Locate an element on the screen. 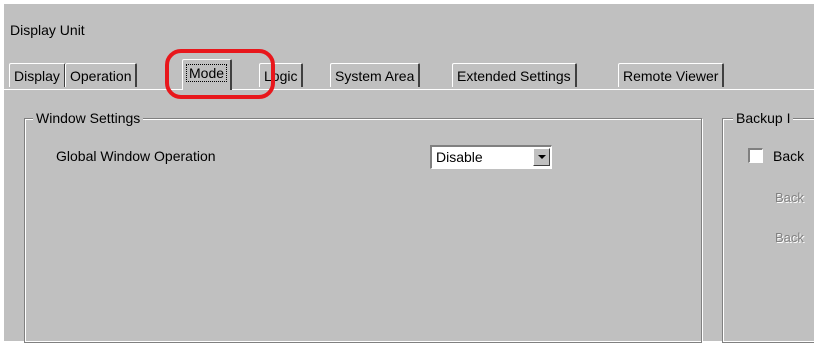 The image size is (814, 343). tab-operation: Operation is located at coordinates (101, 75).